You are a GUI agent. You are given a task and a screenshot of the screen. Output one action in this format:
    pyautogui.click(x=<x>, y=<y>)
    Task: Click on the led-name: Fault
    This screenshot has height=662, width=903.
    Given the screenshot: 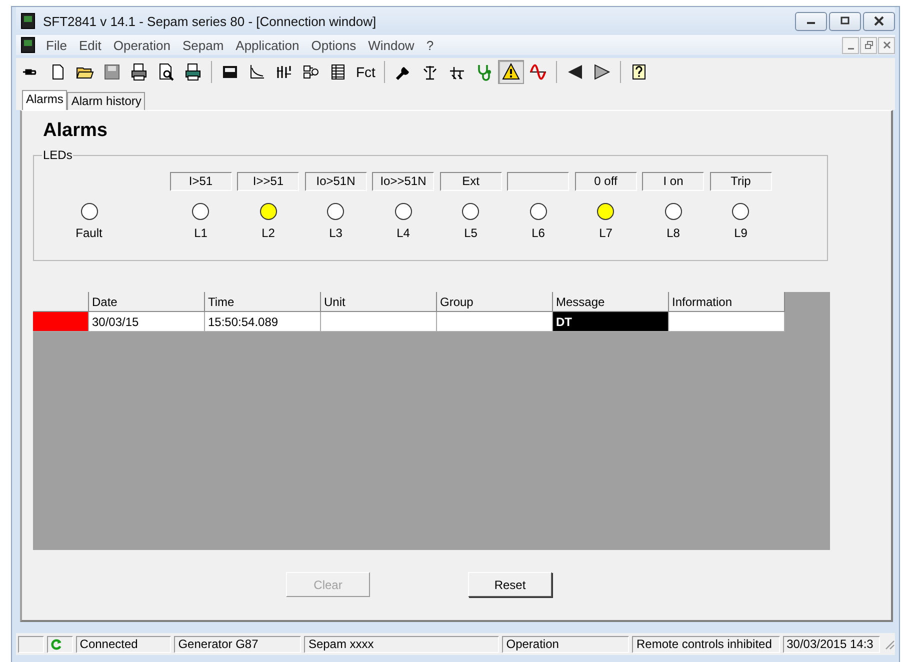 What is the action you would take?
    pyautogui.click(x=89, y=233)
    